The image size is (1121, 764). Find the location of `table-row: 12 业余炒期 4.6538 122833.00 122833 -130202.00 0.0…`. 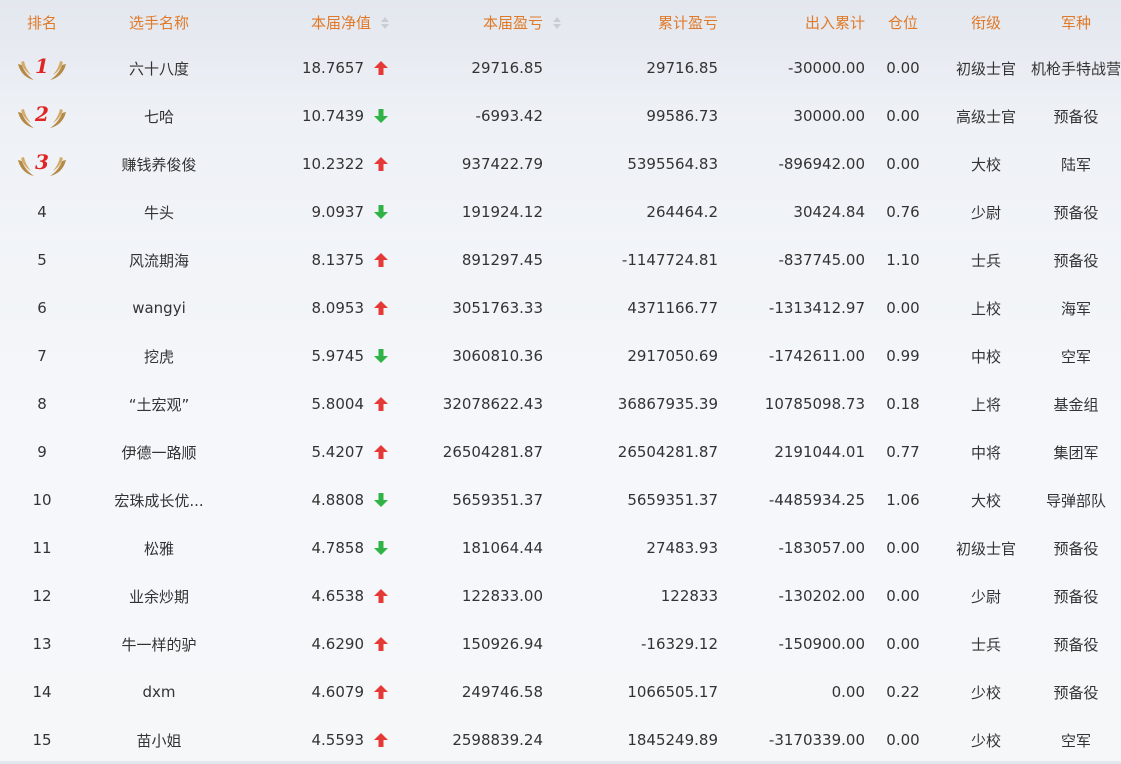

table-row: 12 业余炒期 4.6538 122833.00 122833 -130202.00 0.0… is located at coordinates (560, 596).